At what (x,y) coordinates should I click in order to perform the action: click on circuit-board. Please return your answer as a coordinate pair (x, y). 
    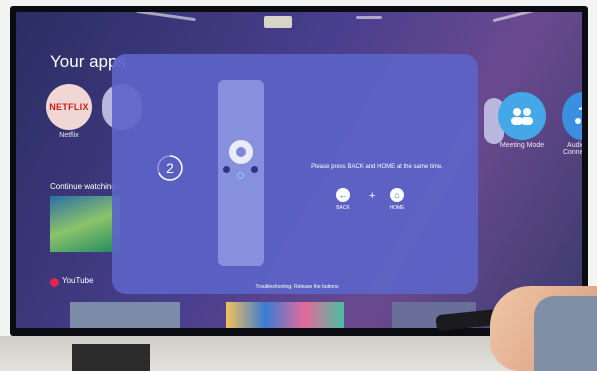
    Looking at the image, I should click on (111, 357).